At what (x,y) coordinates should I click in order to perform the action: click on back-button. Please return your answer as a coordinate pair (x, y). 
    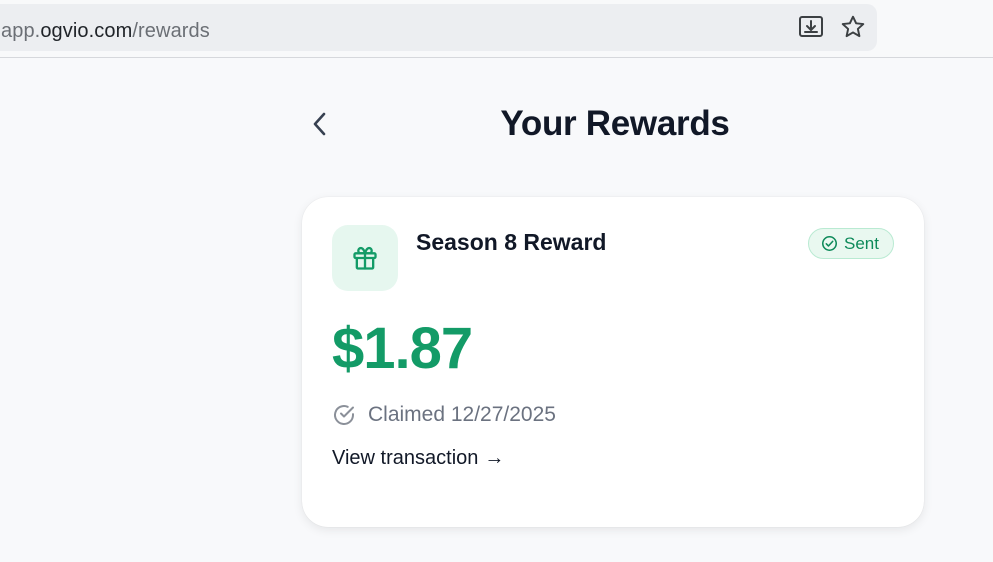
    Looking at the image, I should click on (320, 124).